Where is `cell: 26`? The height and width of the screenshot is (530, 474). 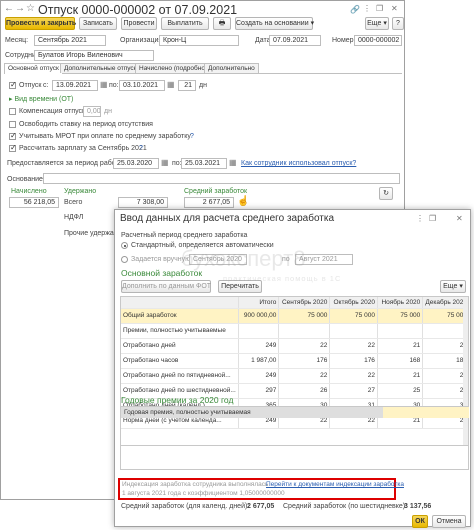
cell: 26 is located at coordinates (304, 391).